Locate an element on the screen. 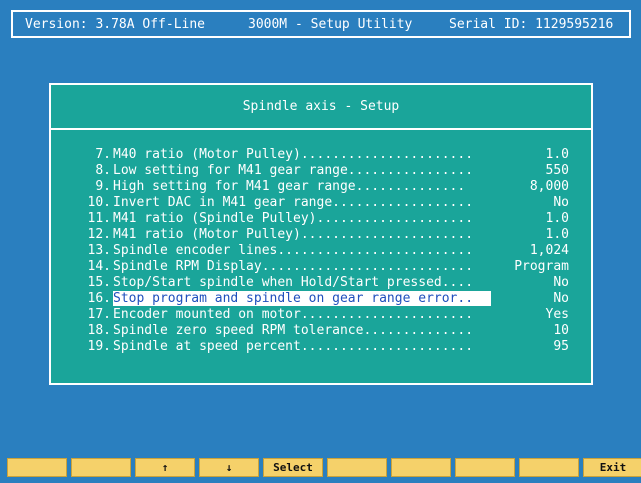  setting-number: 12. is located at coordinates (99, 234).